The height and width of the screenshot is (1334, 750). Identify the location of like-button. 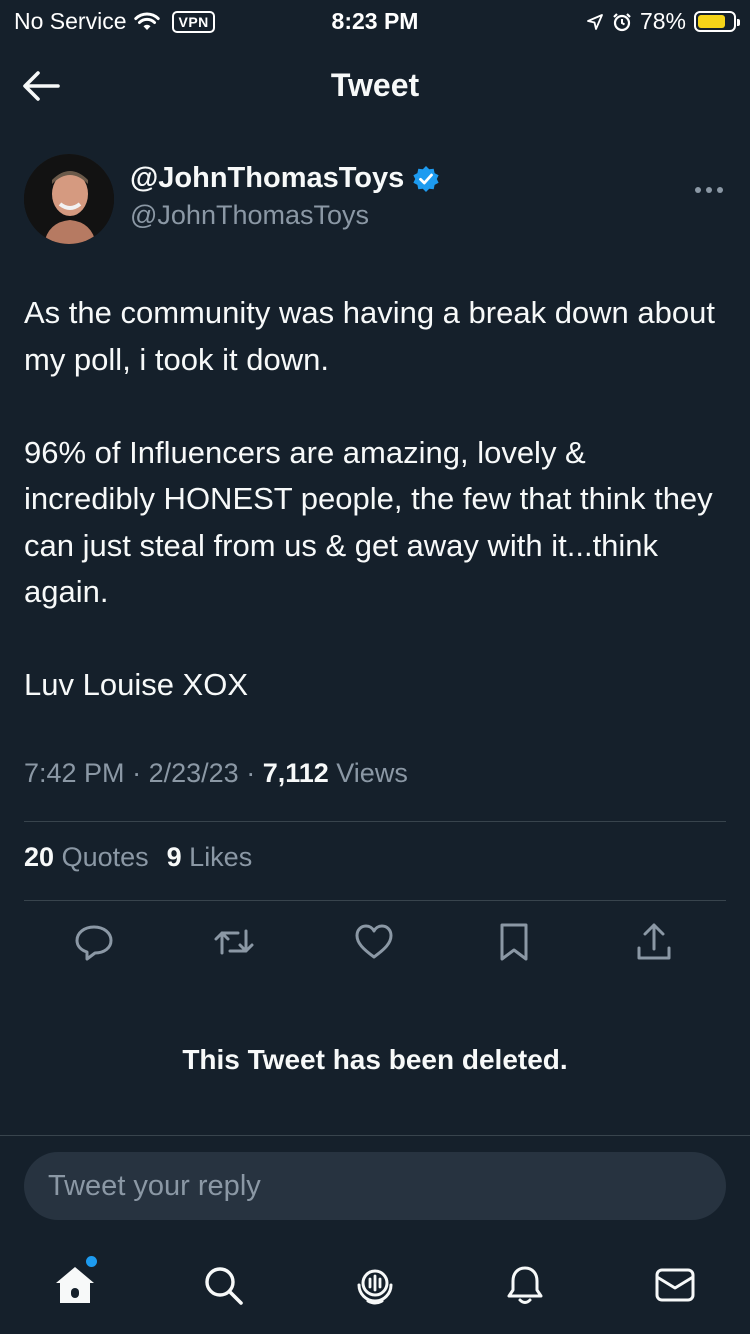
(374, 942).